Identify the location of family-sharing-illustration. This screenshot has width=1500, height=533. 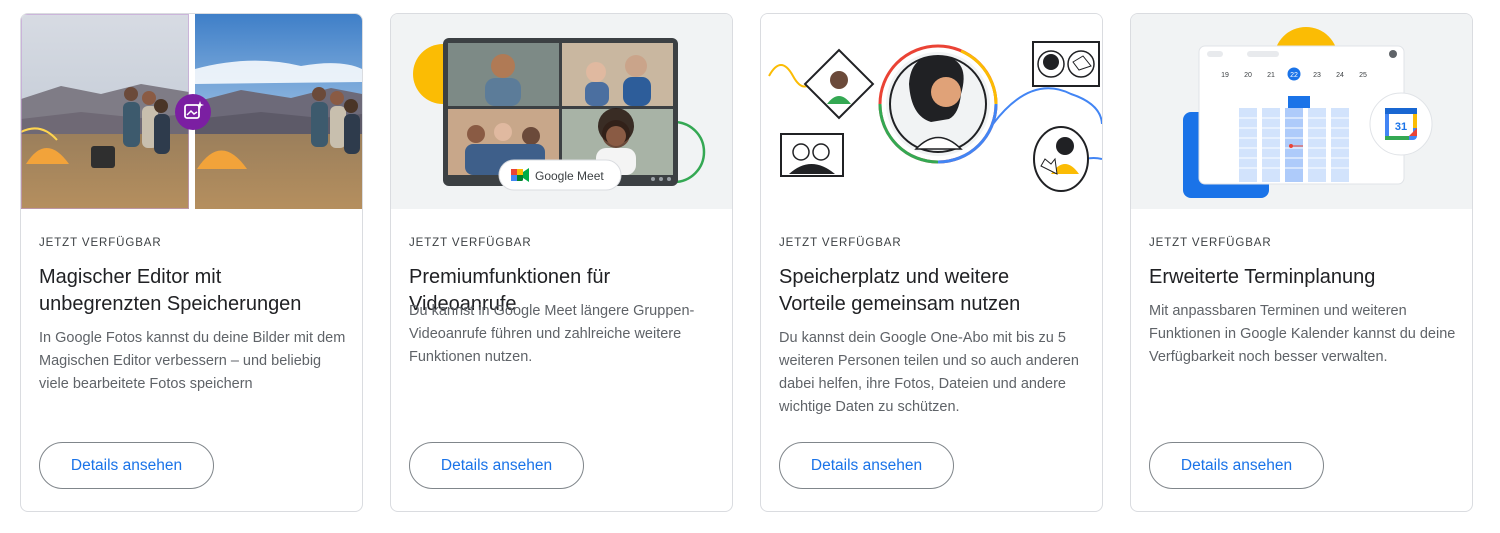
(931, 111).